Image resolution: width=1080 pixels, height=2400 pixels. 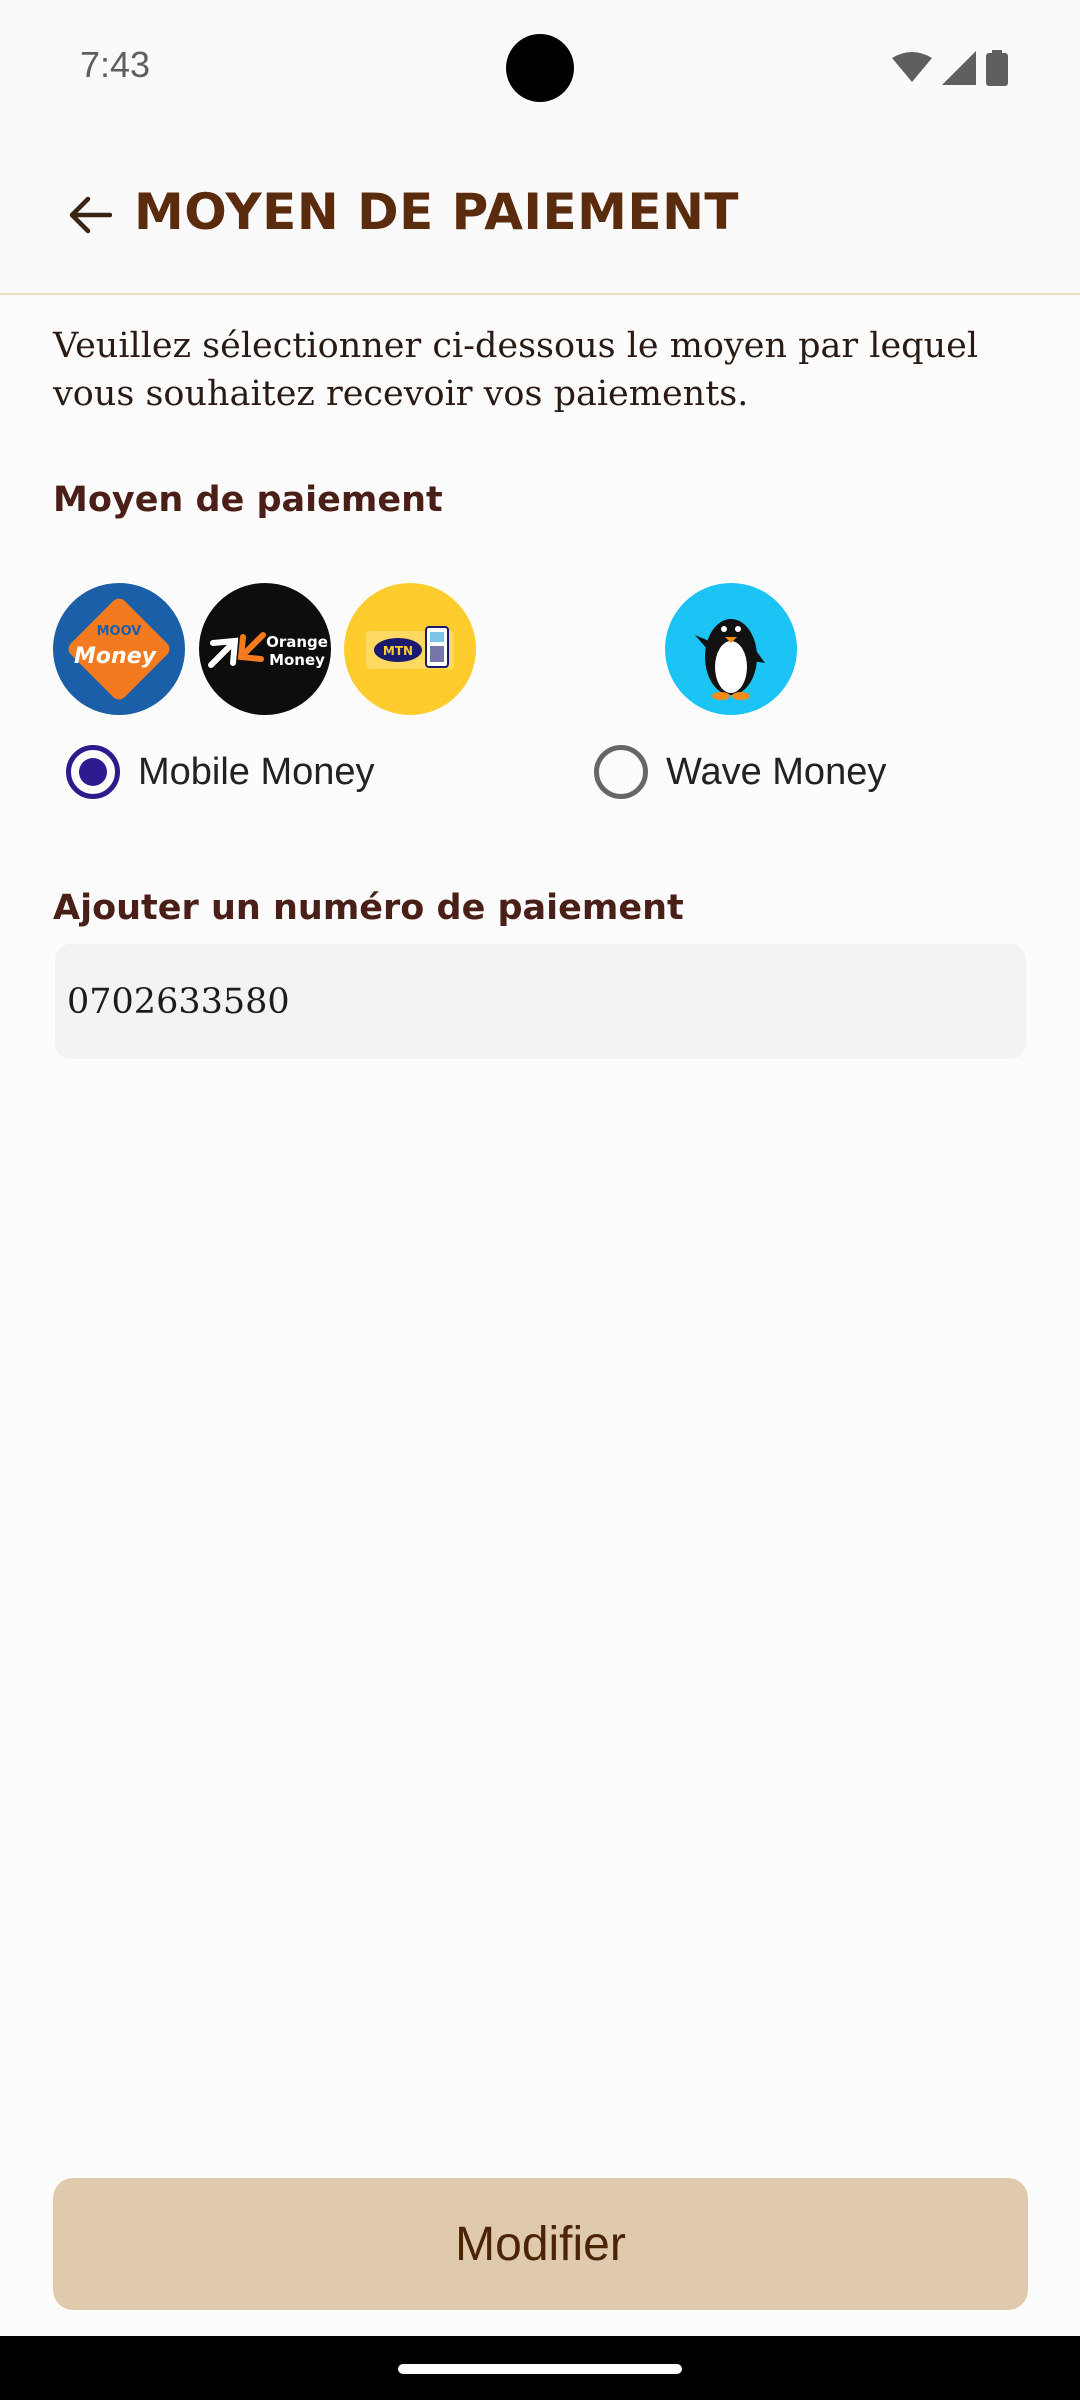 I want to click on moov-logo-line2: Money, so click(x=116, y=656).